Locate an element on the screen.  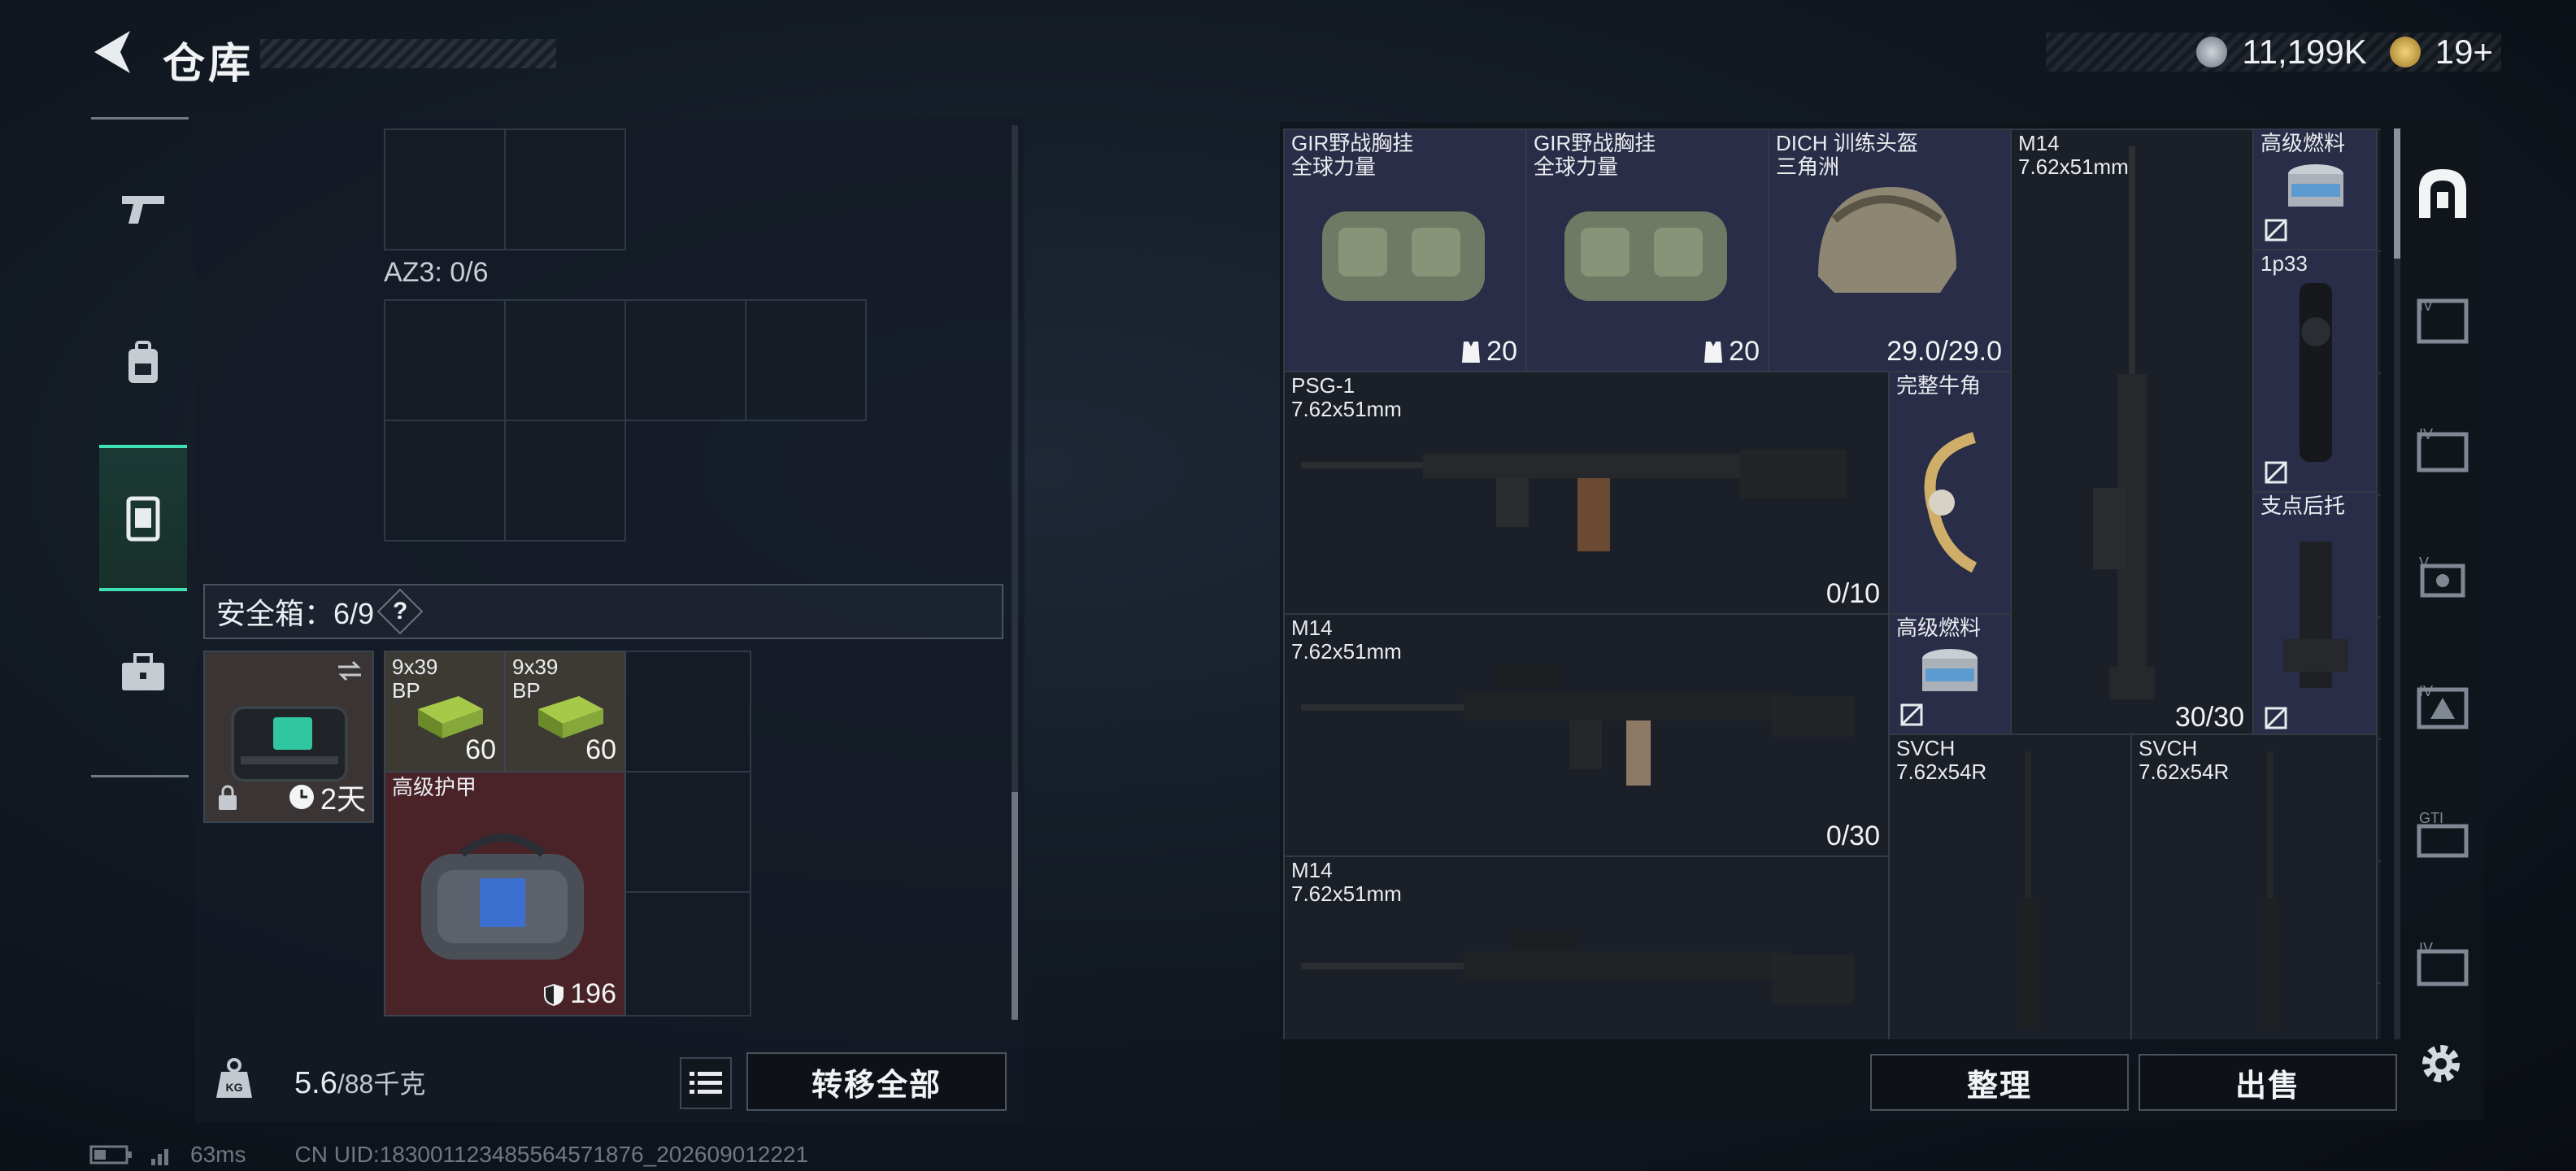
silver-currency-value: 11,199K is located at coordinates (2305, 52).